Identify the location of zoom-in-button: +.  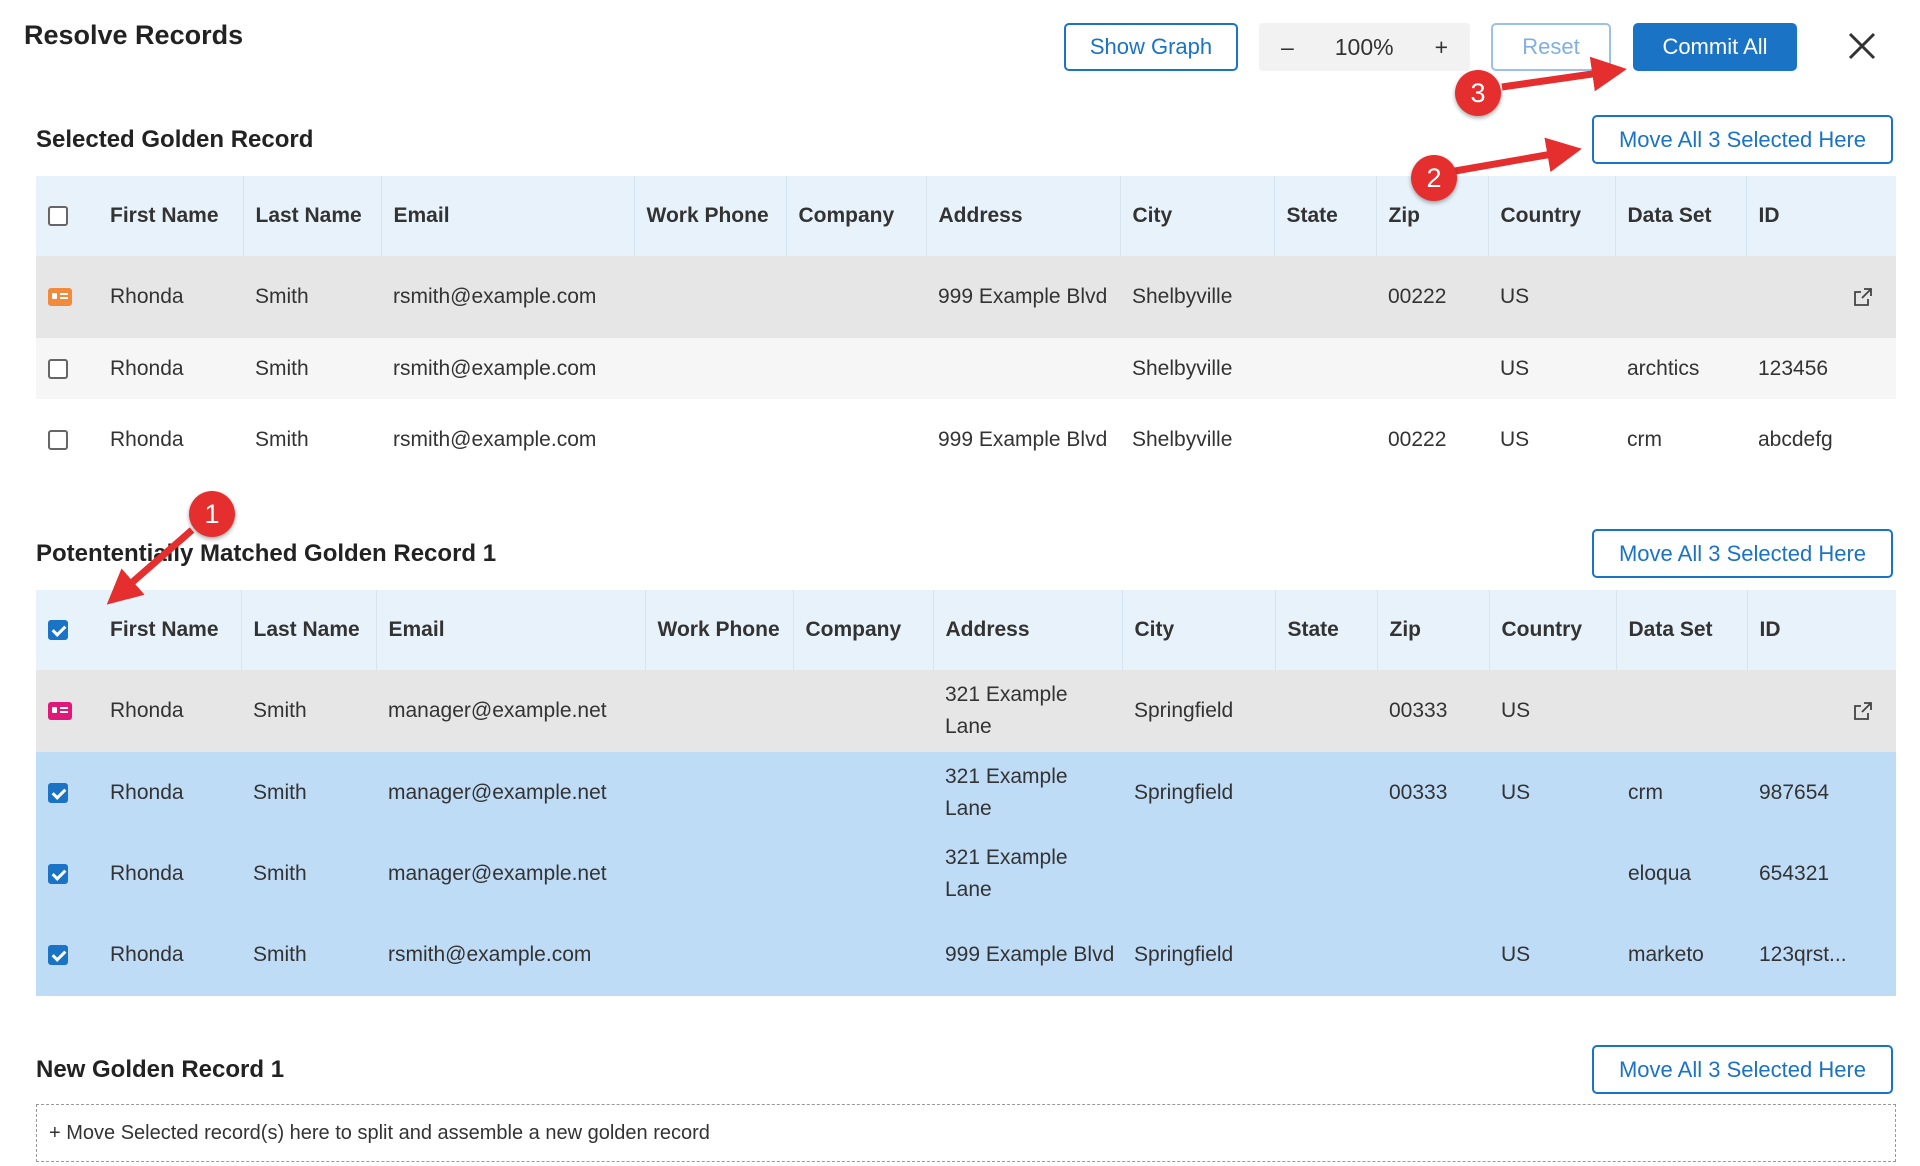
(1441, 47).